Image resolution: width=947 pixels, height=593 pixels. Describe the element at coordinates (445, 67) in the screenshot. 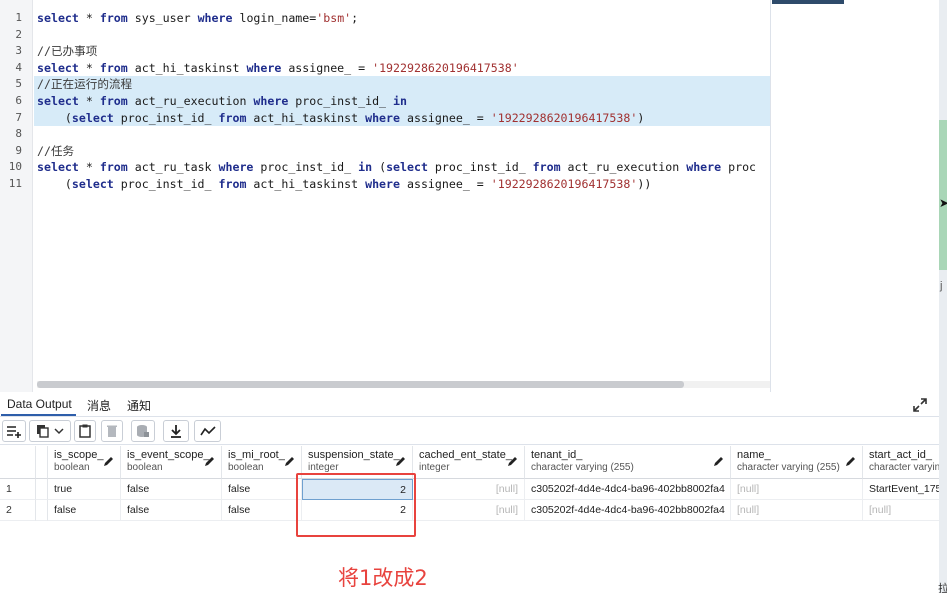

I see `sql-string: '1922928620196417538'` at that location.